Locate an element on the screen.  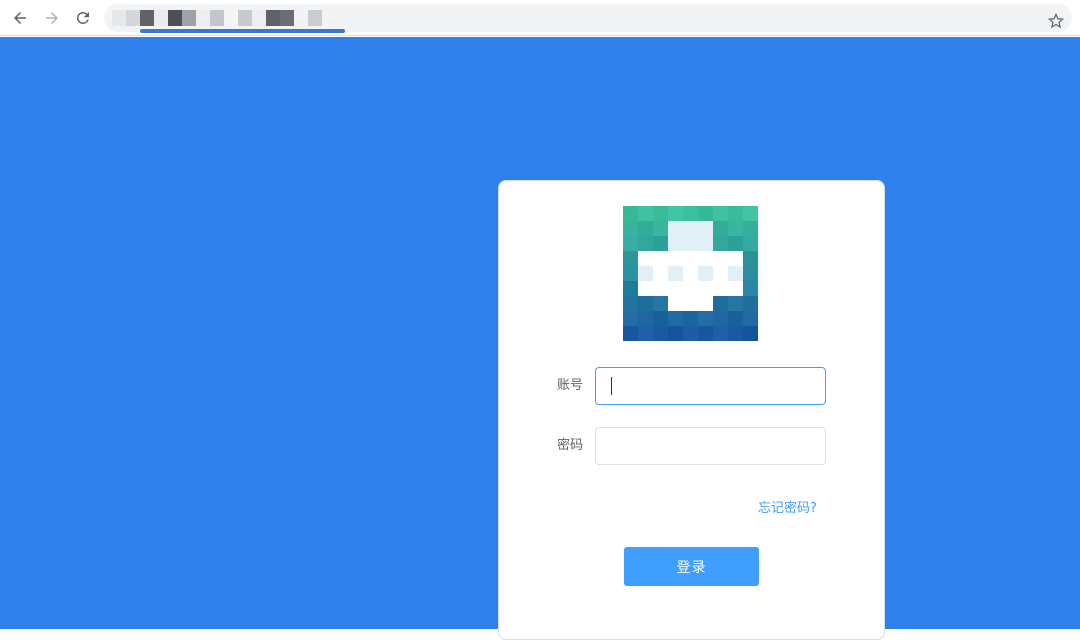
reload-icon is located at coordinates (83, 18).